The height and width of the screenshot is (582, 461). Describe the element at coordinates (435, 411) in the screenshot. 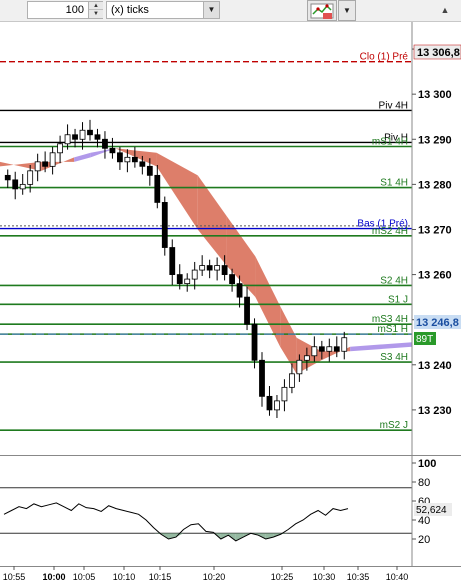

I see `y-tick-label: 13 230` at that location.